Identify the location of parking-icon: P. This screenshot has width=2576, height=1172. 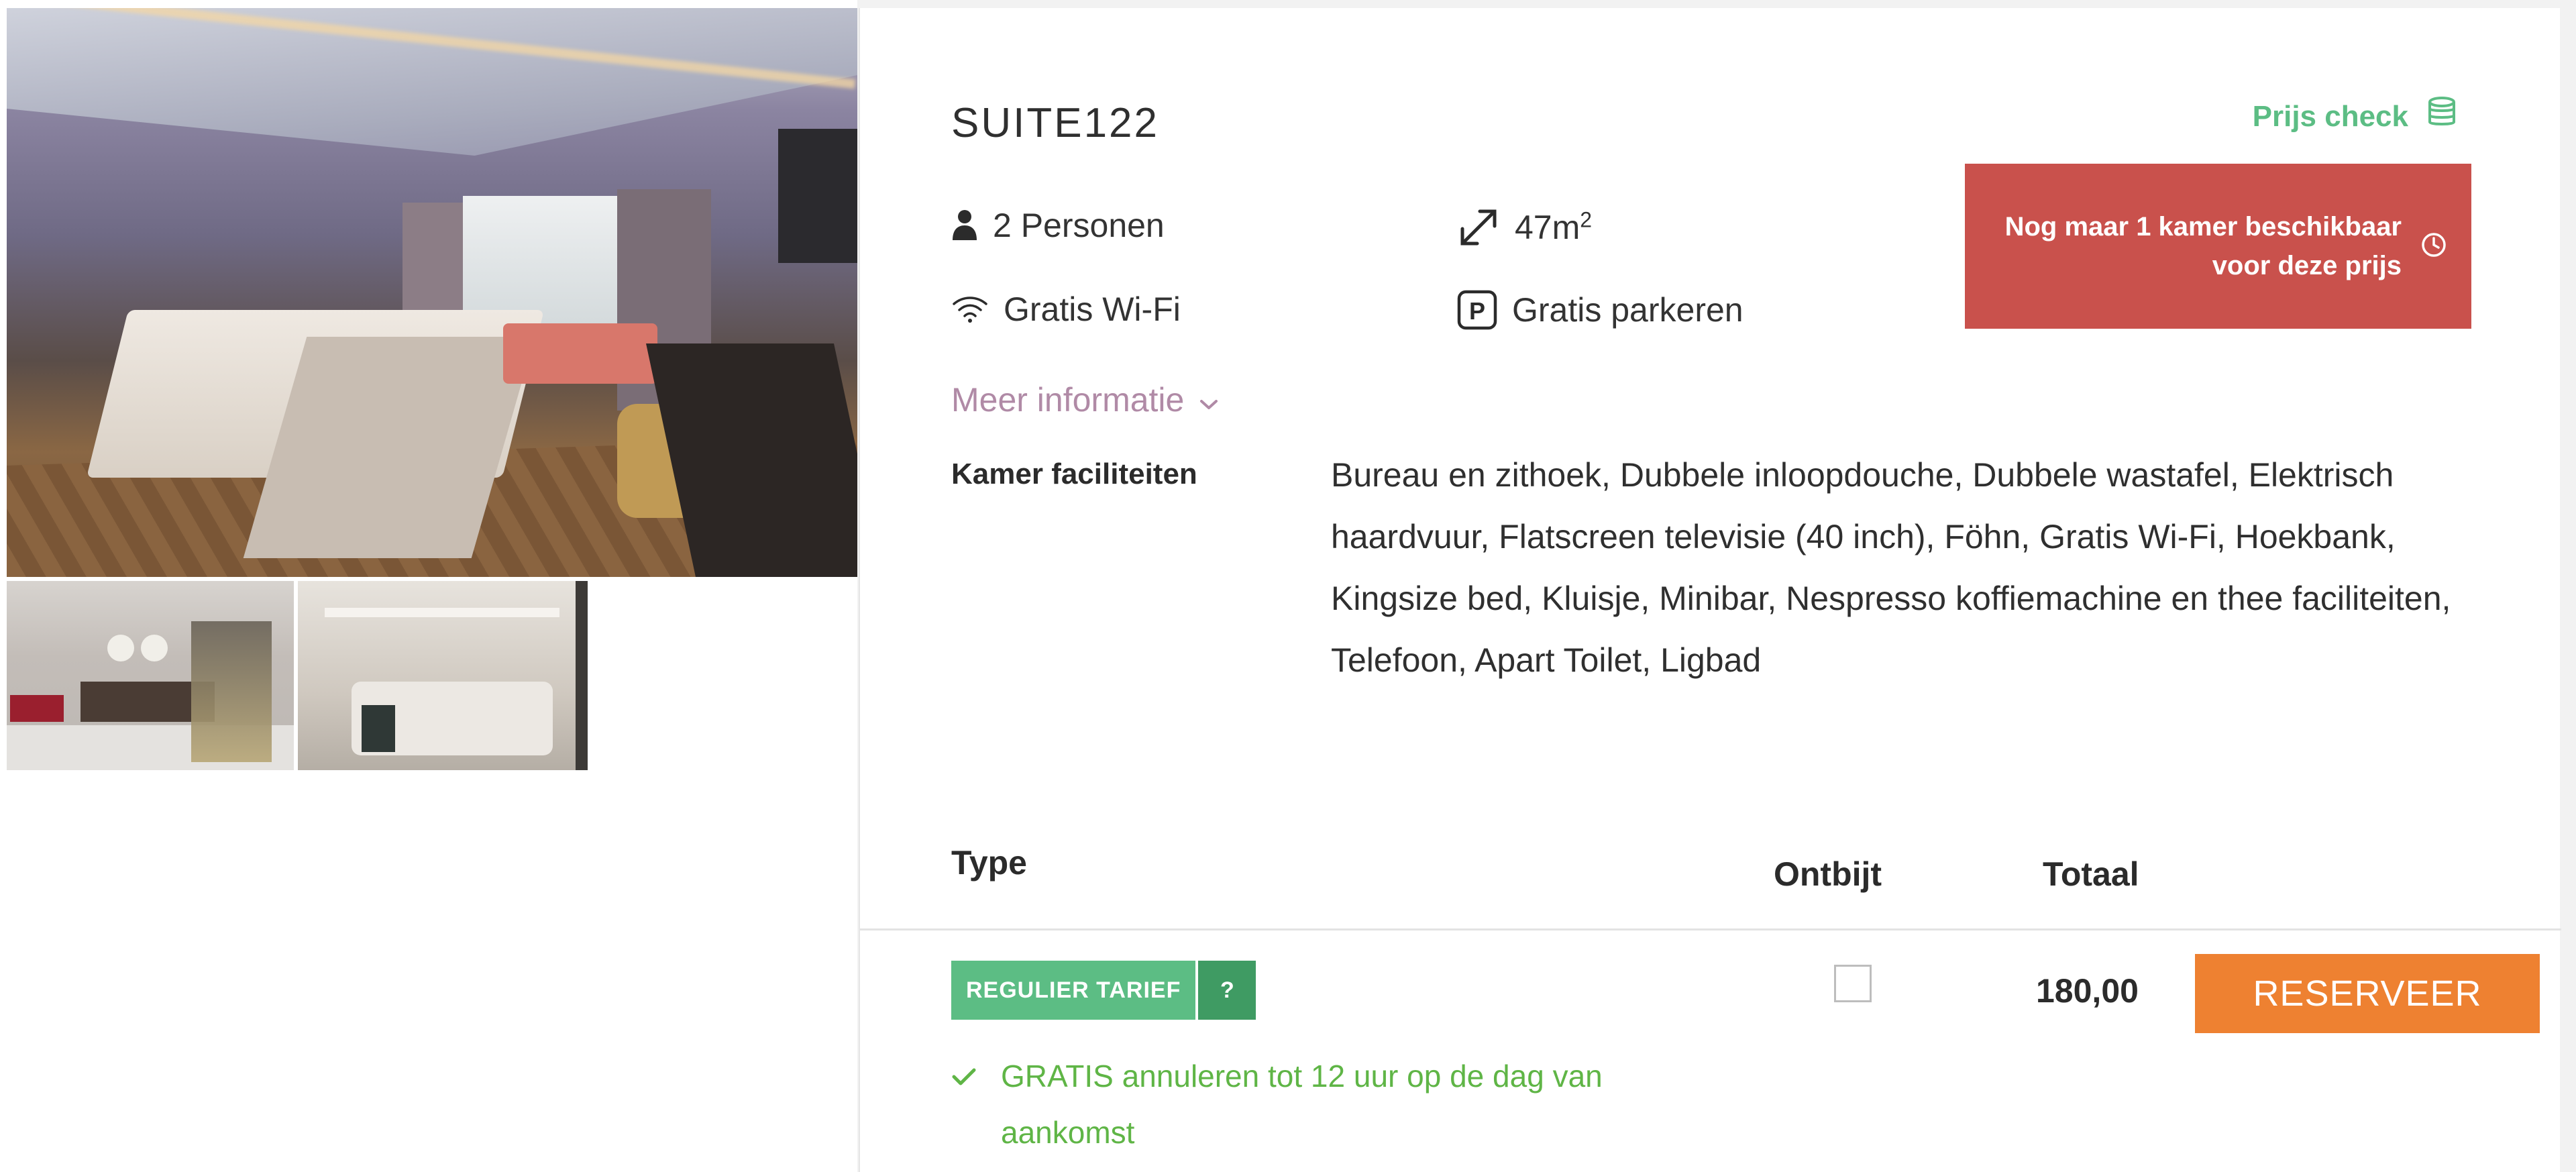
(1477, 310).